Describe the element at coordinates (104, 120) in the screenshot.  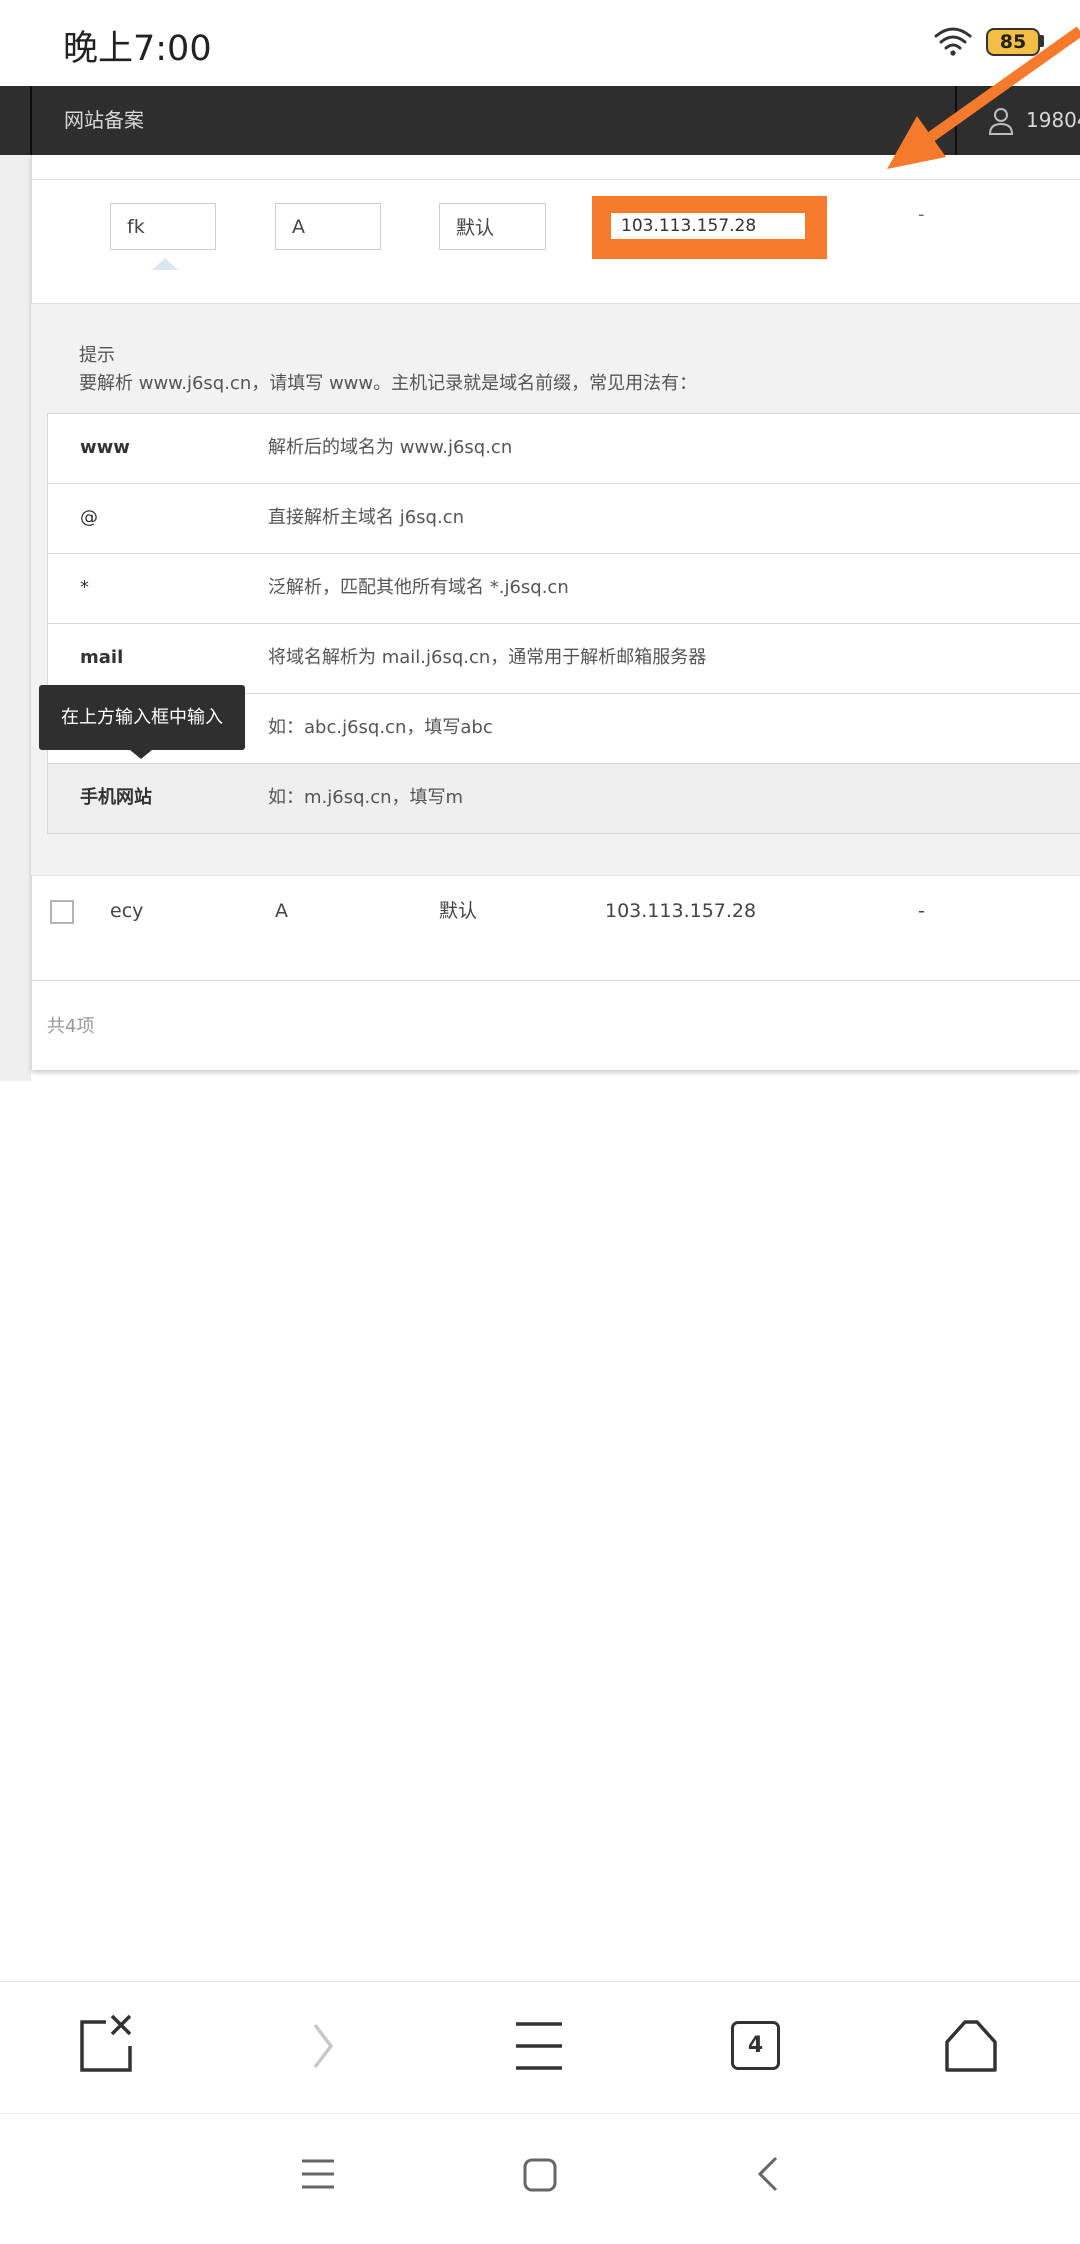
I see `header-link-beian: 网站备案` at that location.